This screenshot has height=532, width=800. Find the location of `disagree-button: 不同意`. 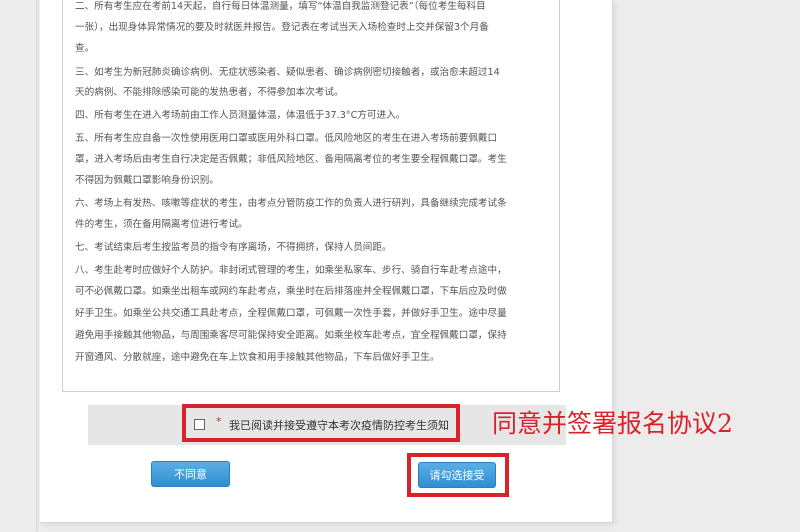

disagree-button: 不同意 is located at coordinates (190, 474).